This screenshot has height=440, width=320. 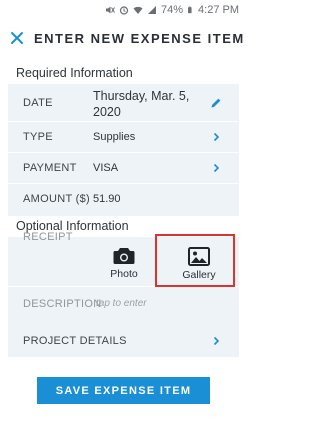 I want to click on gallery-highlight, so click(x=195, y=260).